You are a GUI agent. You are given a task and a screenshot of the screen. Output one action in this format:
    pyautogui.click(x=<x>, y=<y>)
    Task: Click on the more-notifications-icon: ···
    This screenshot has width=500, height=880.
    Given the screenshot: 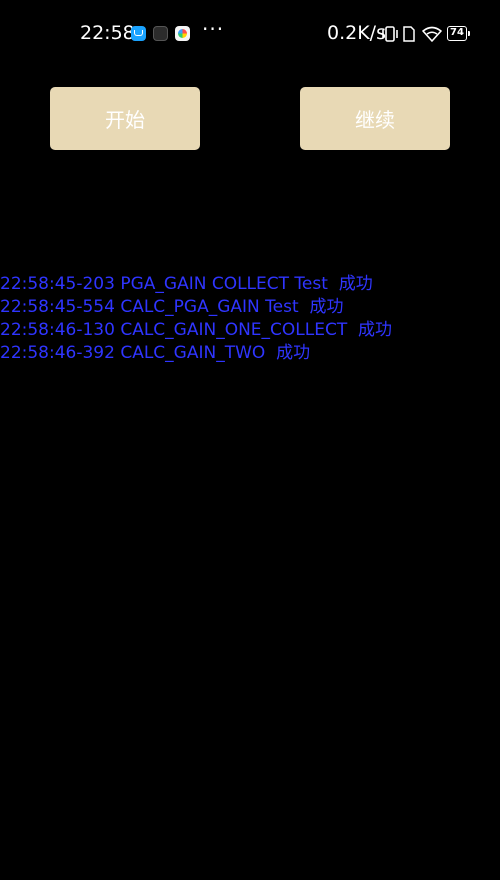 What is the action you would take?
    pyautogui.click(x=213, y=29)
    